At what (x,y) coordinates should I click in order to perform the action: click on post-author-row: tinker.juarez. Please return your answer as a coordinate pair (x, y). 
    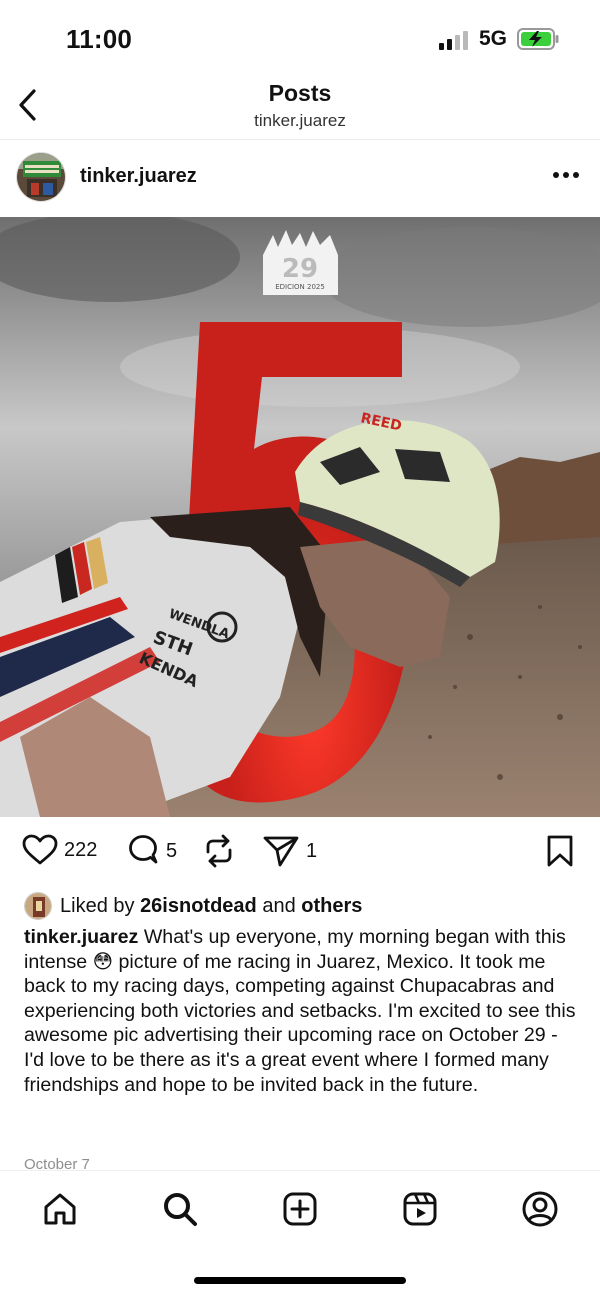
    Looking at the image, I should click on (300, 179).